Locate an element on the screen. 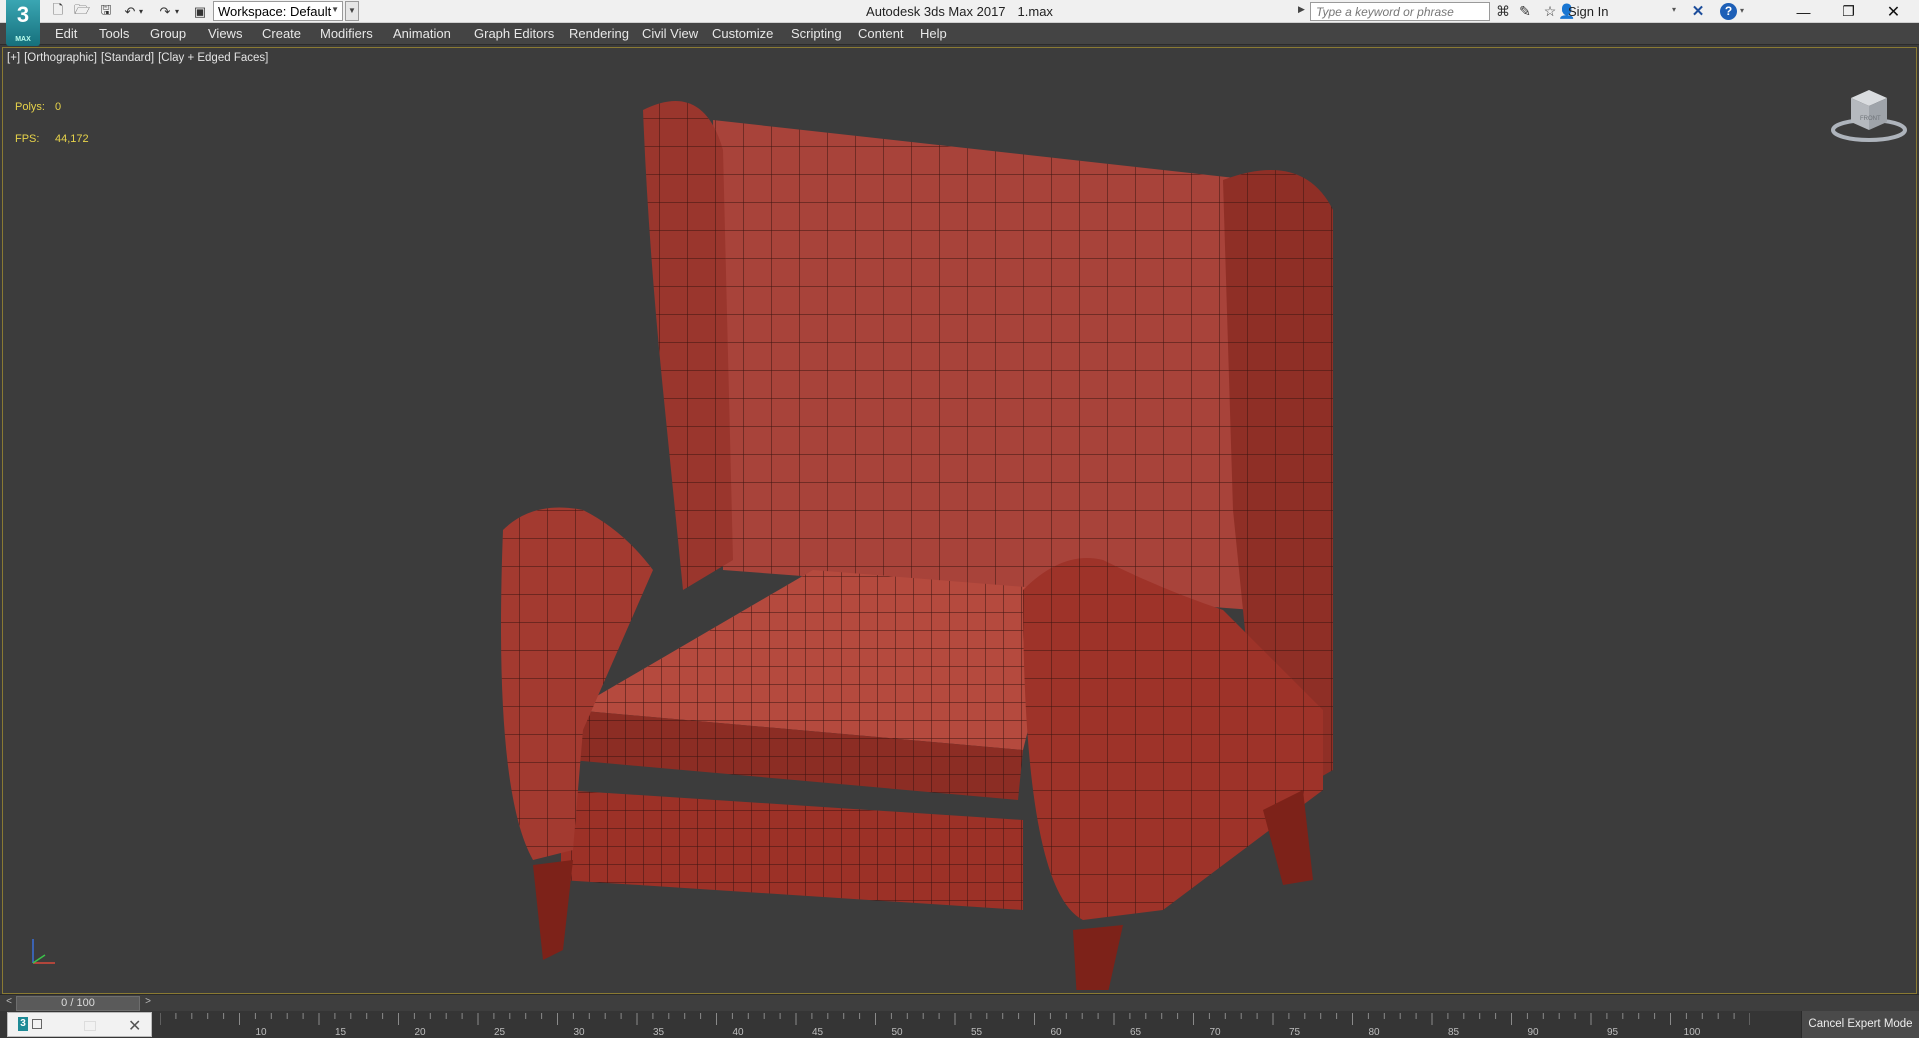 This screenshot has height=1038, width=1919. new-file-icon: 🗋 is located at coordinates (58, 11).